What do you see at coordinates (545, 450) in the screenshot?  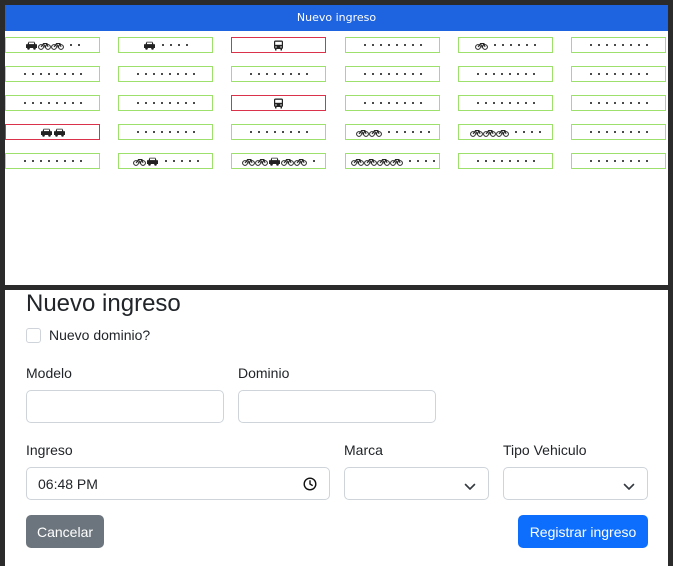 I see `tipo-vehiculo-label: Tipo Vehiculo` at bounding box center [545, 450].